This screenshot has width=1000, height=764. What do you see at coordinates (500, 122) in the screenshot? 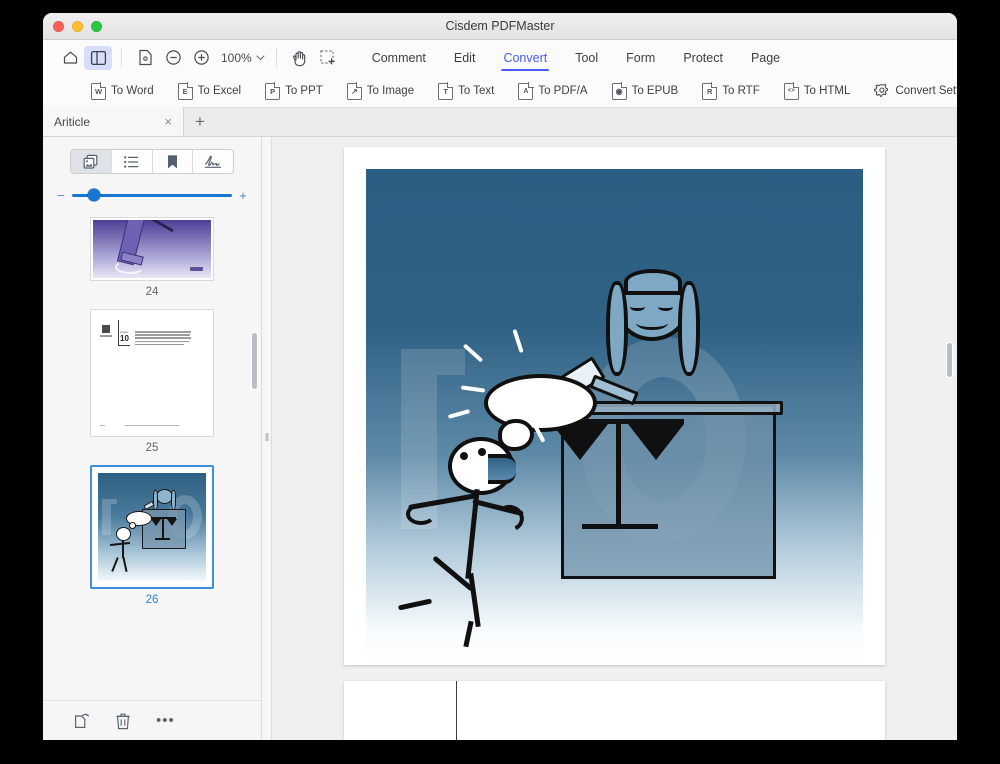
I see `document-tab-bar: Ariticle × +` at bounding box center [500, 122].